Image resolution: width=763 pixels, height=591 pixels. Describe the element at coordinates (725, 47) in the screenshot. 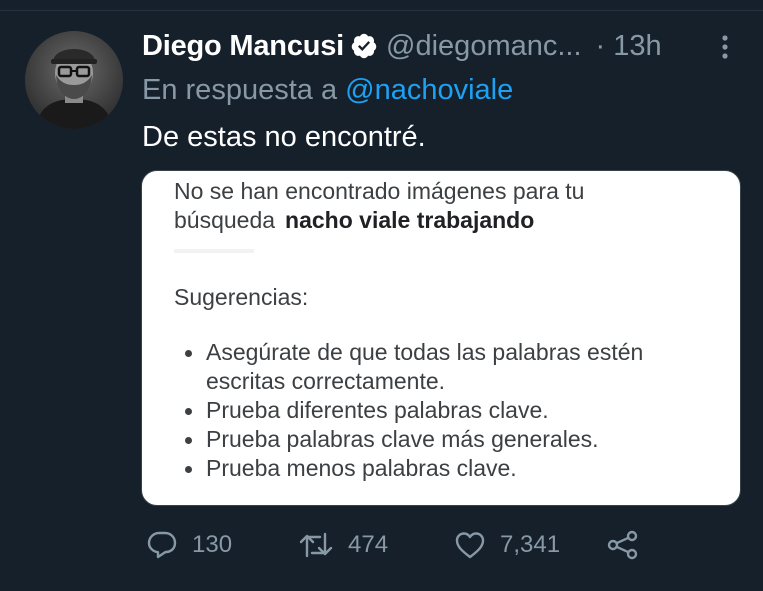

I see `more-vertical-icon` at that location.